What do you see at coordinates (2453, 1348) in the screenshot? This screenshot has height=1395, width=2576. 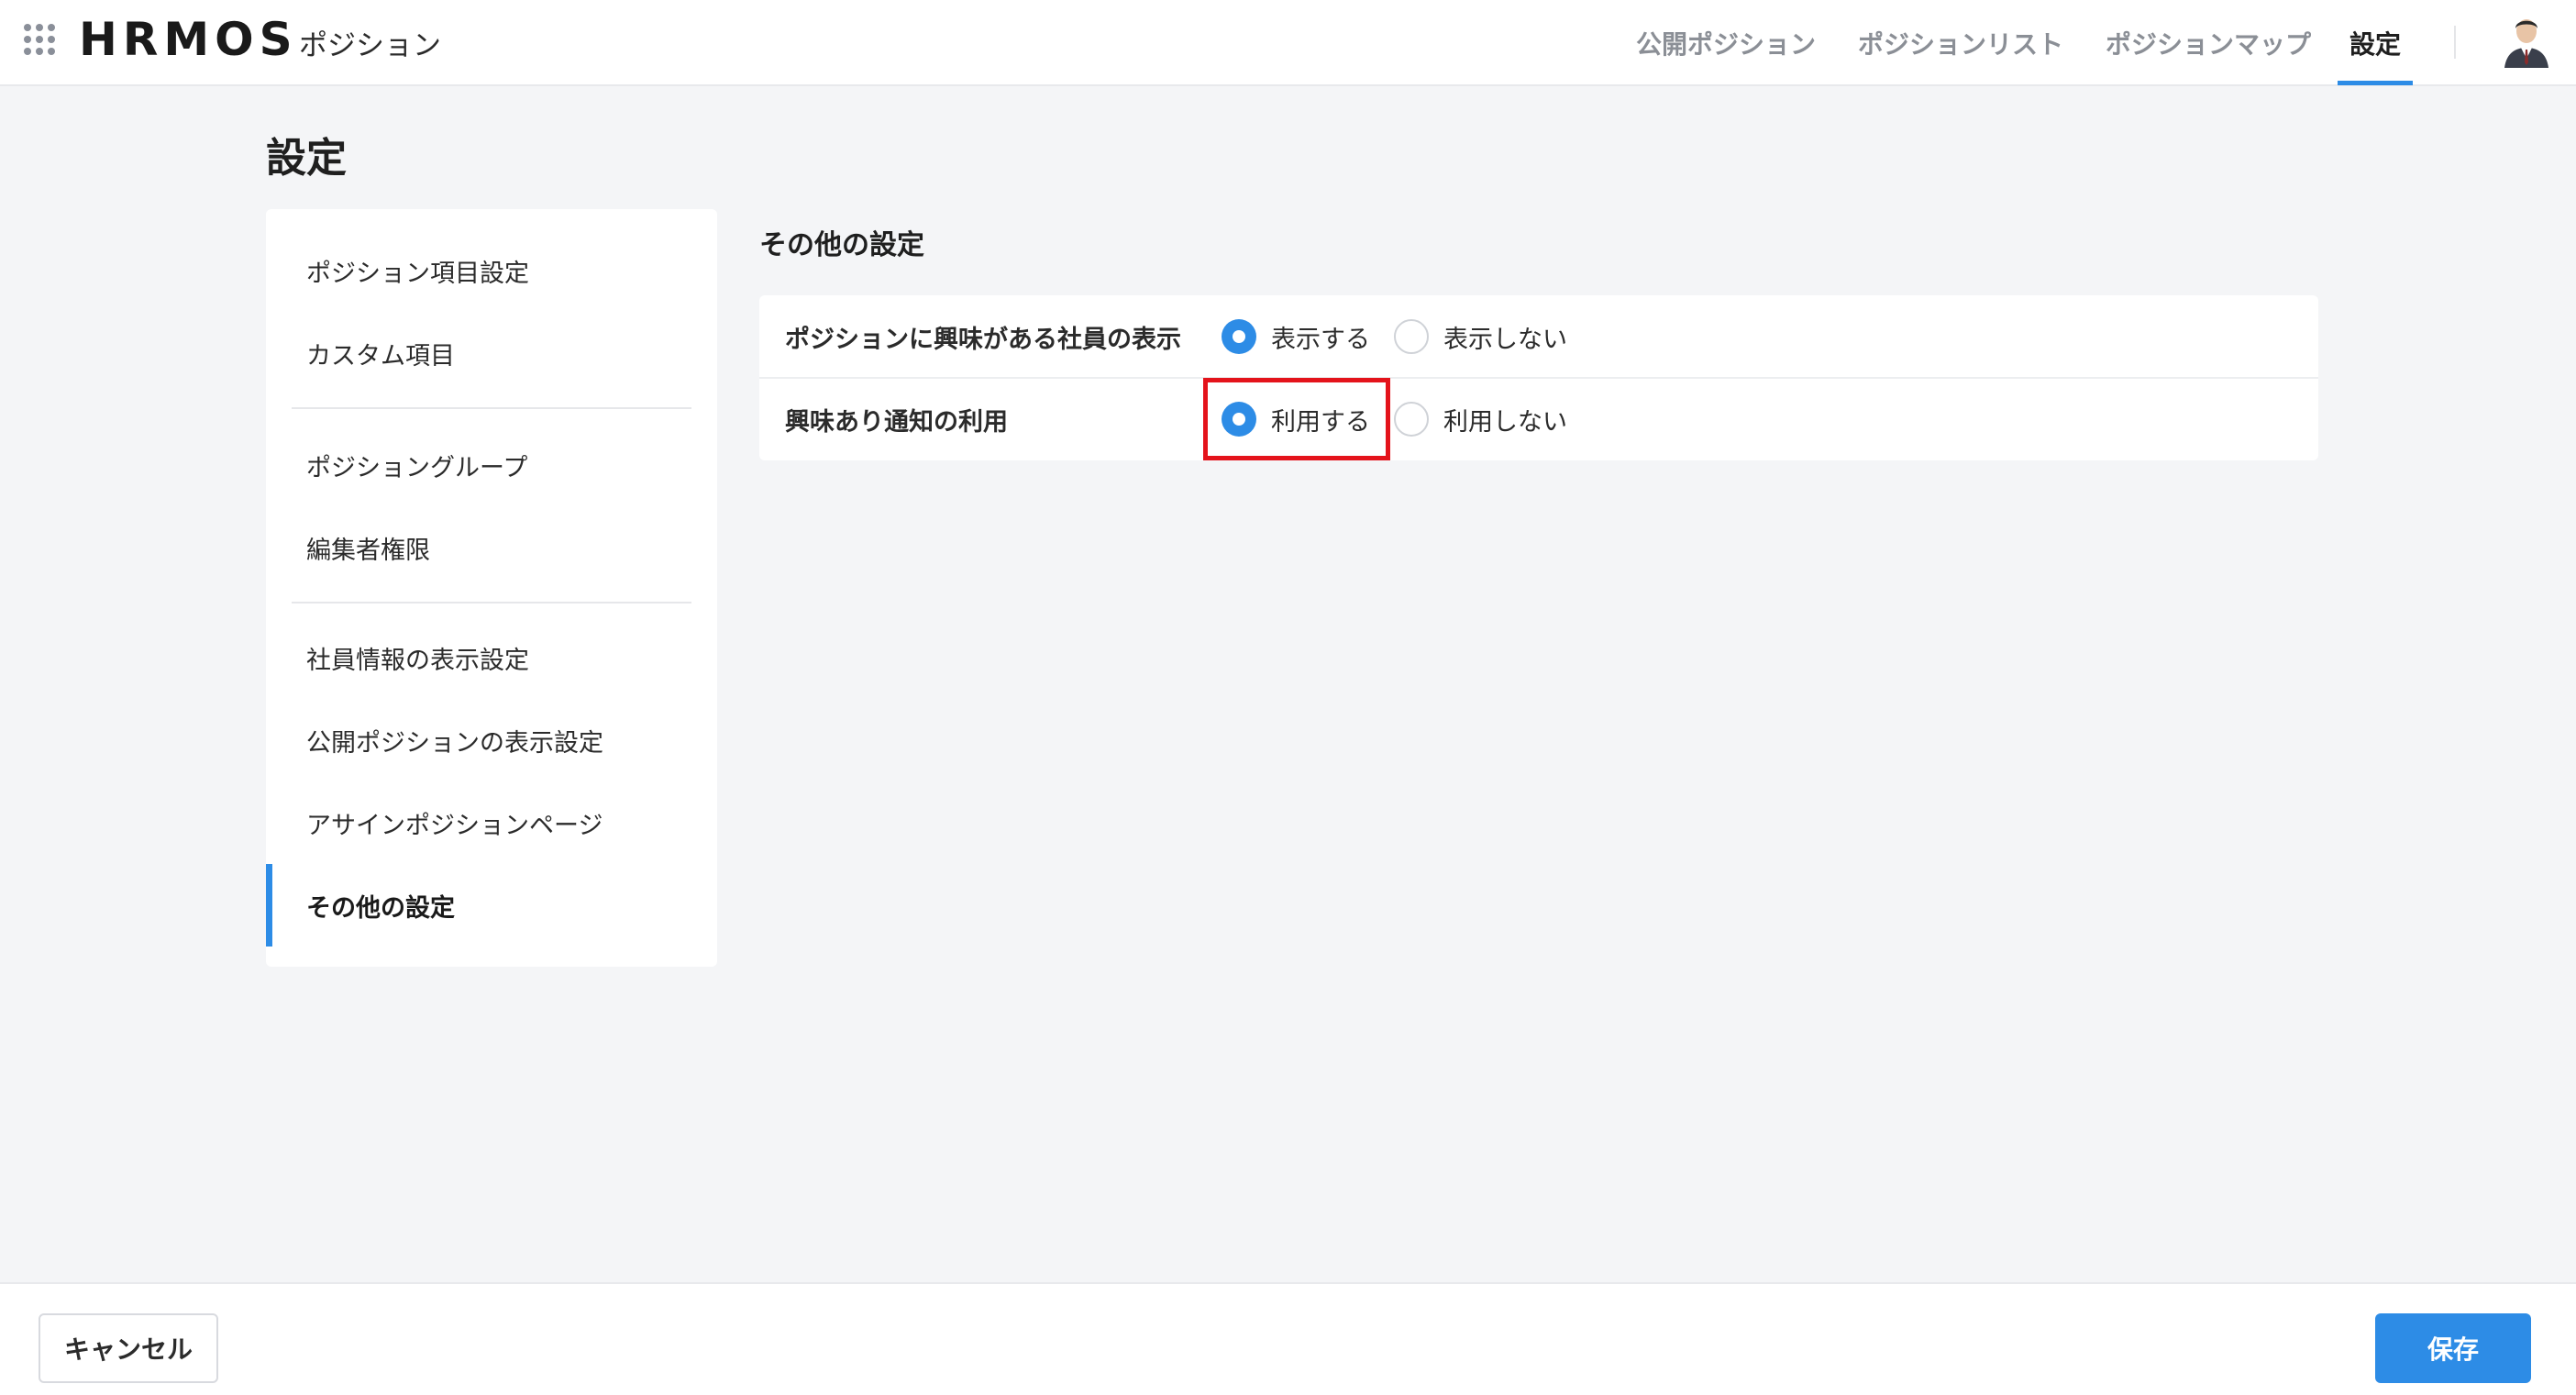 I see `save-button: 保存` at bounding box center [2453, 1348].